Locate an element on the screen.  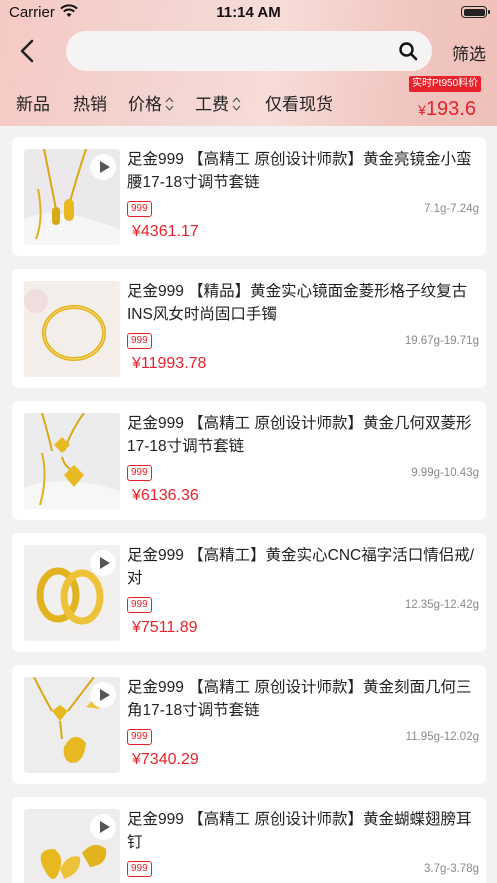
product-weight: 9.99g-10.43g is located at coordinates (445, 473).